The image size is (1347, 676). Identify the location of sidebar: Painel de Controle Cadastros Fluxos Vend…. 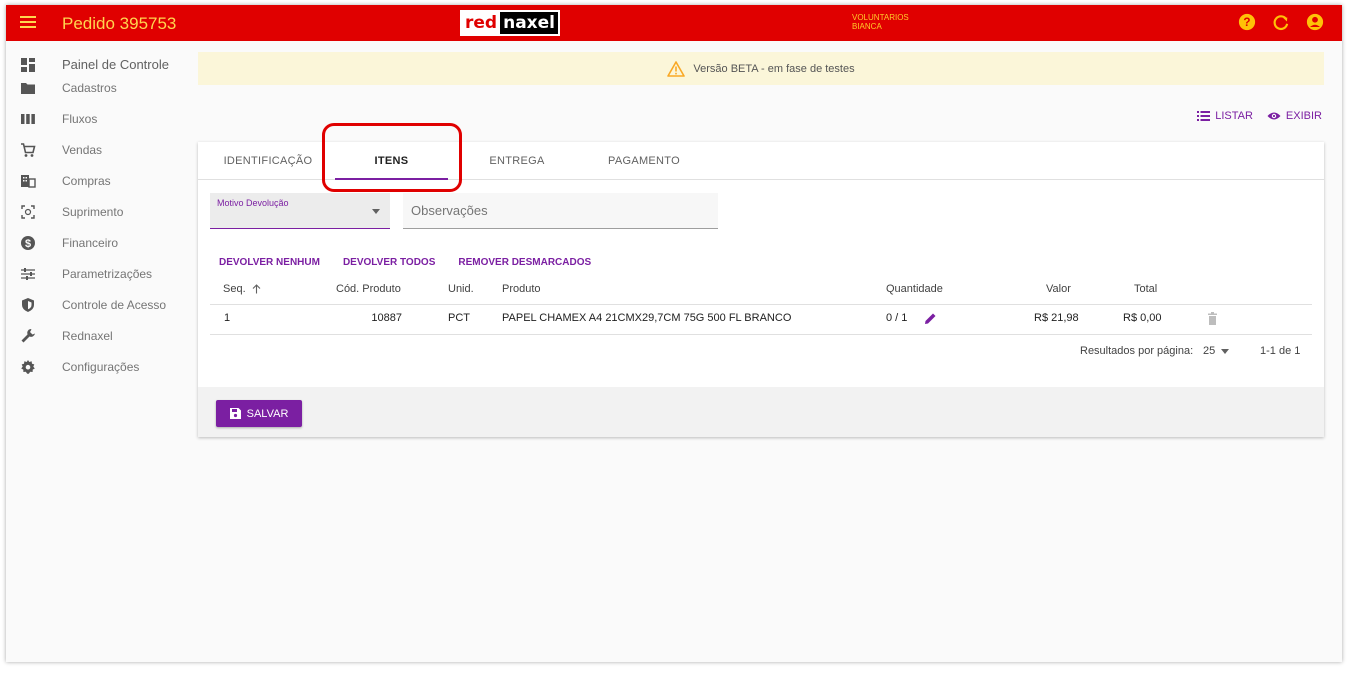
(98, 211).